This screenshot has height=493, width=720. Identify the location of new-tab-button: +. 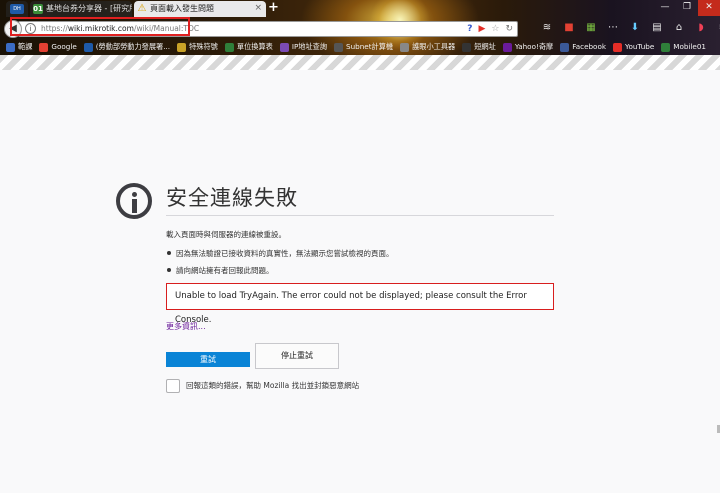
(273, 7).